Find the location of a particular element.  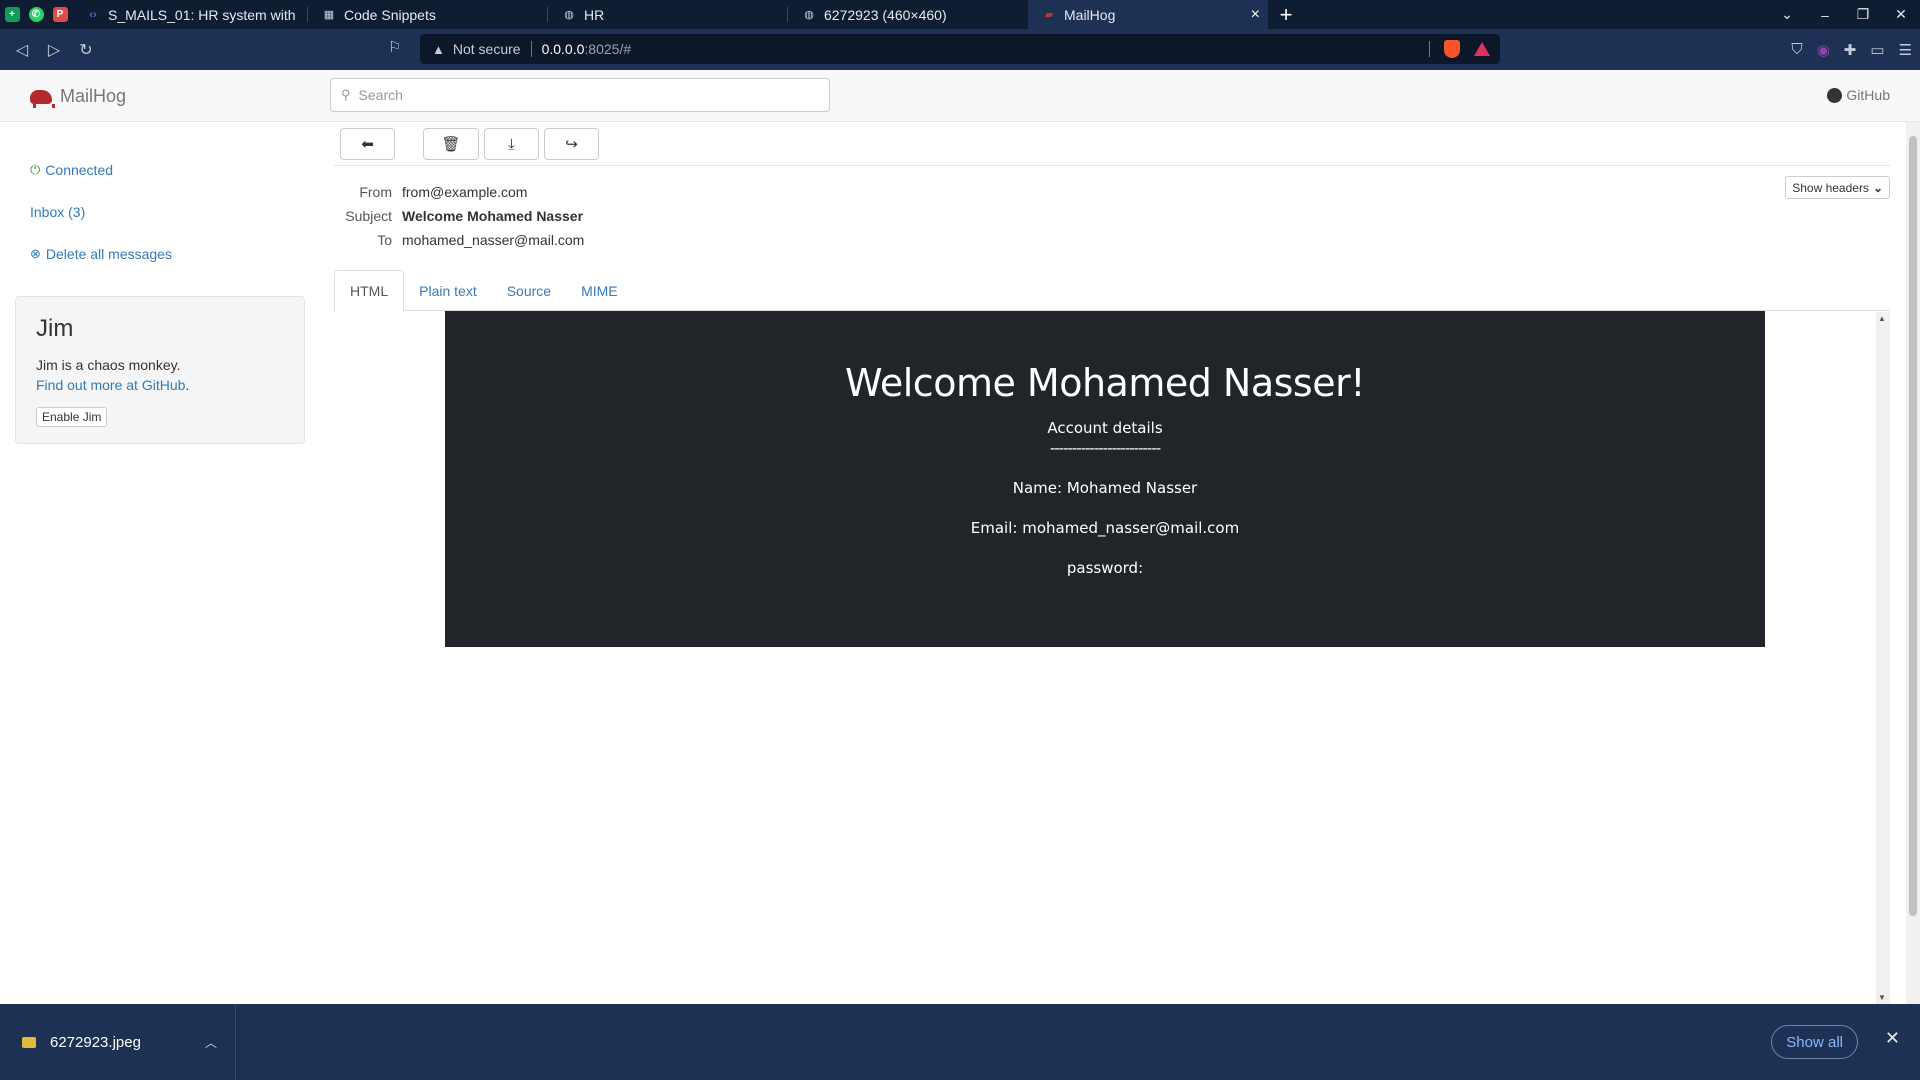

sheets-icon: + is located at coordinates (12, 14).